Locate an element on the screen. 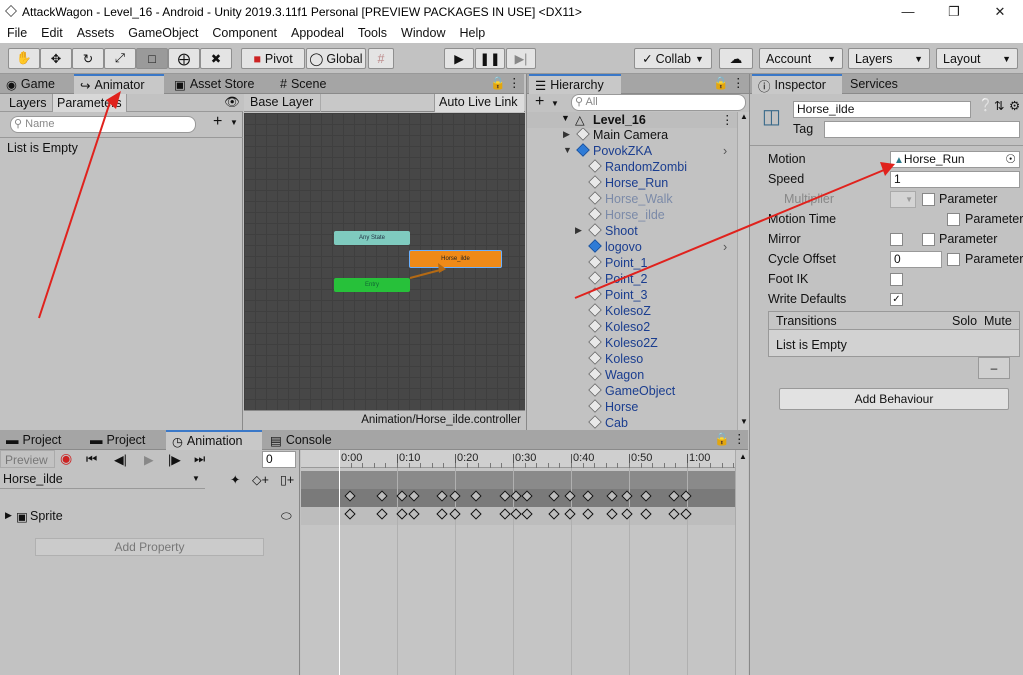  global-button: ◯ Global is located at coordinates (336, 58).